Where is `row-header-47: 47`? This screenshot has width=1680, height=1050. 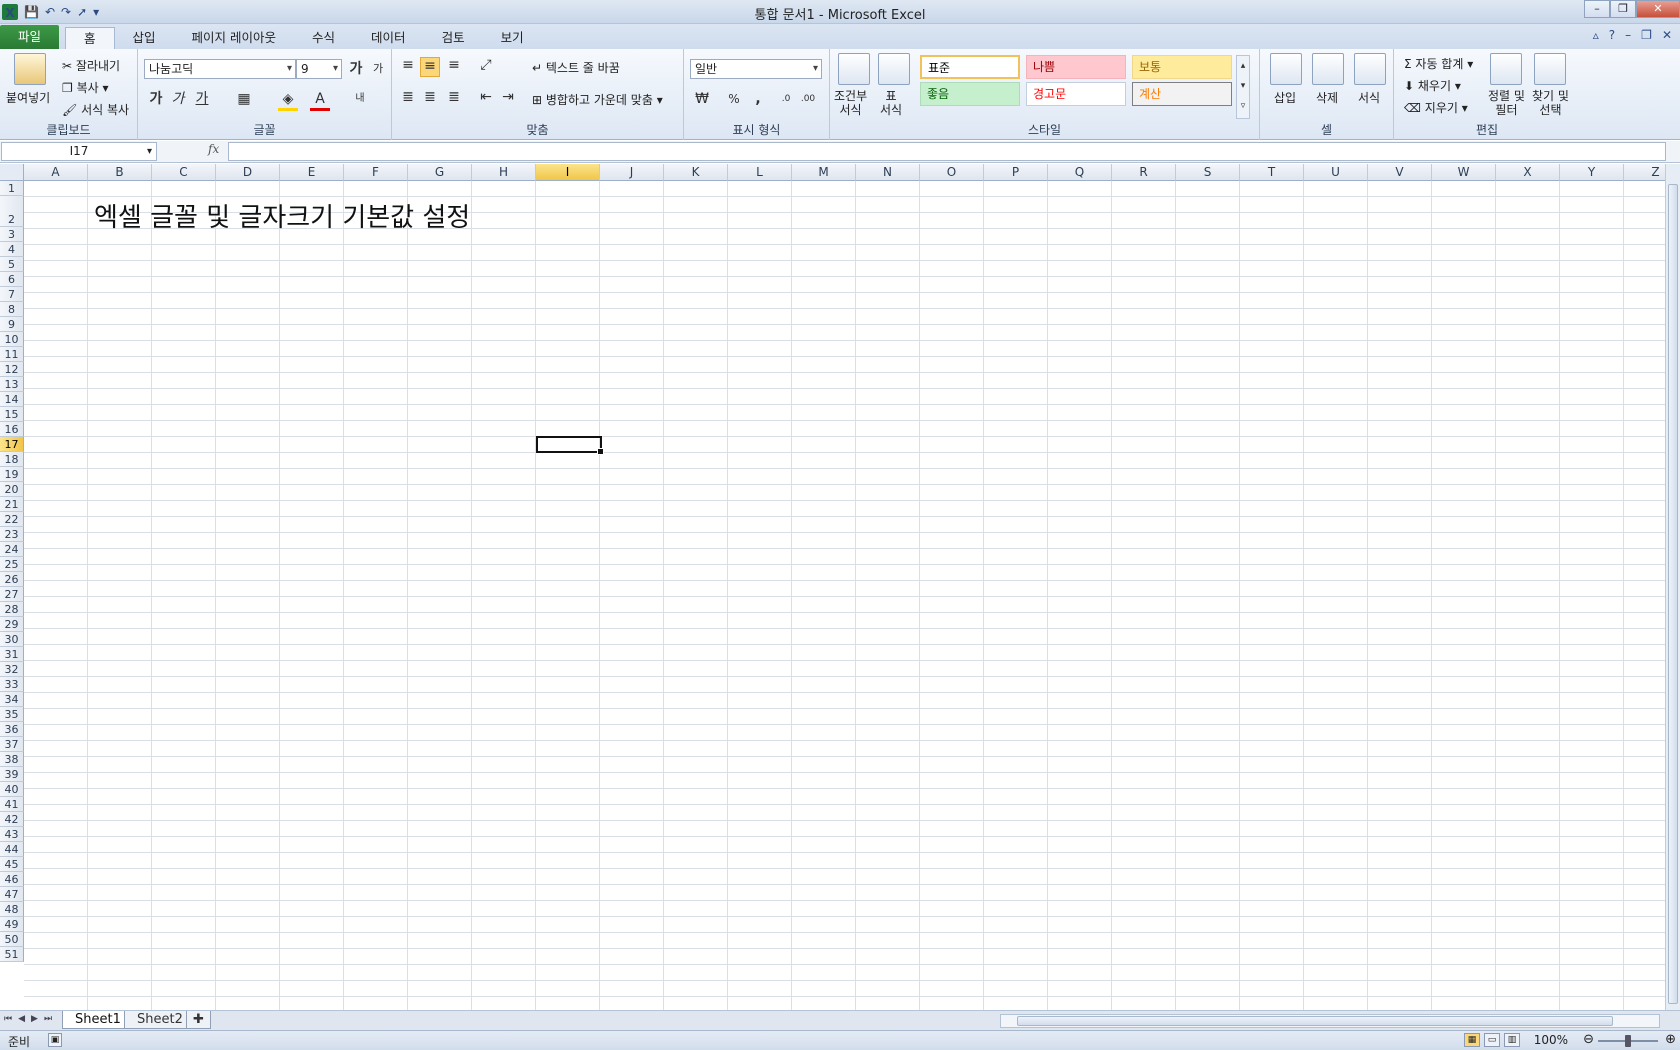
row-header-47: 47 is located at coordinates (12, 894).